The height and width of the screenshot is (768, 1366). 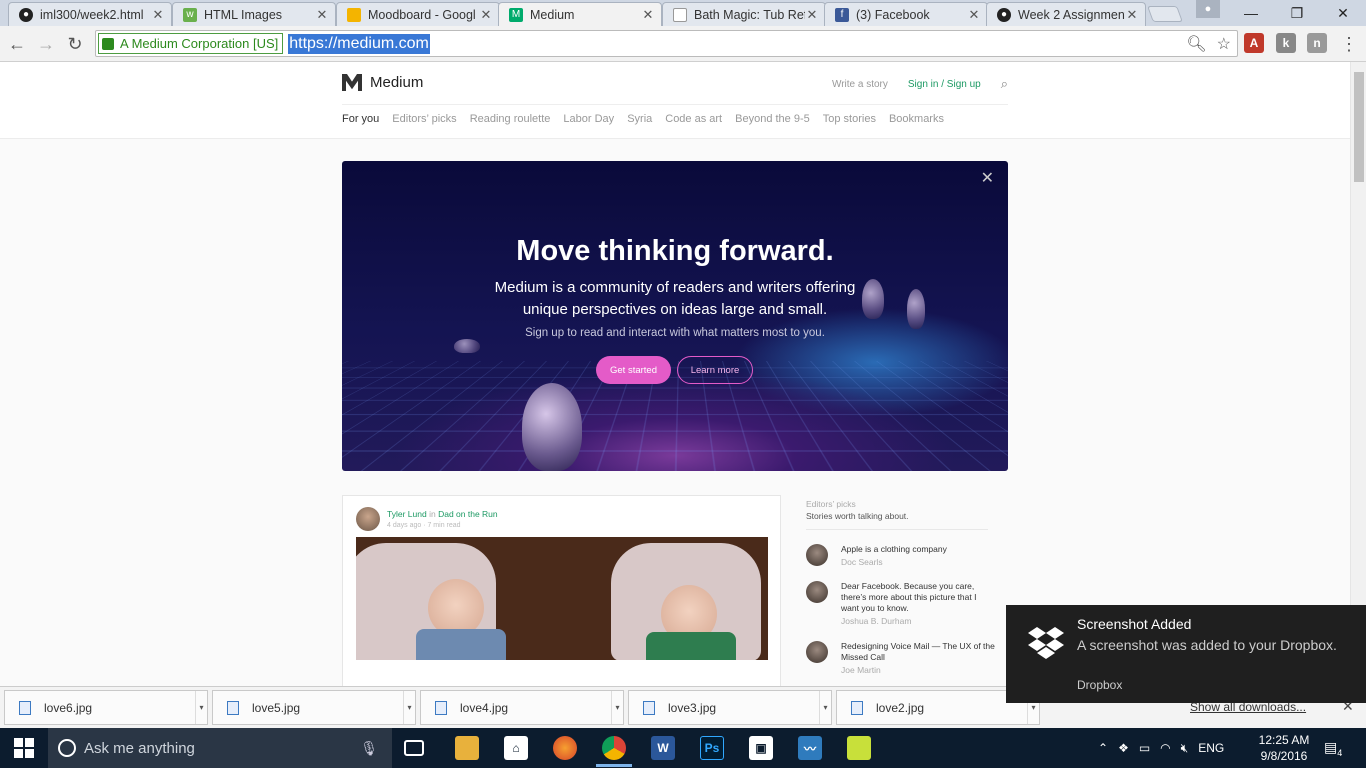 I want to click on get-started-button: Get started, so click(x=633, y=370).